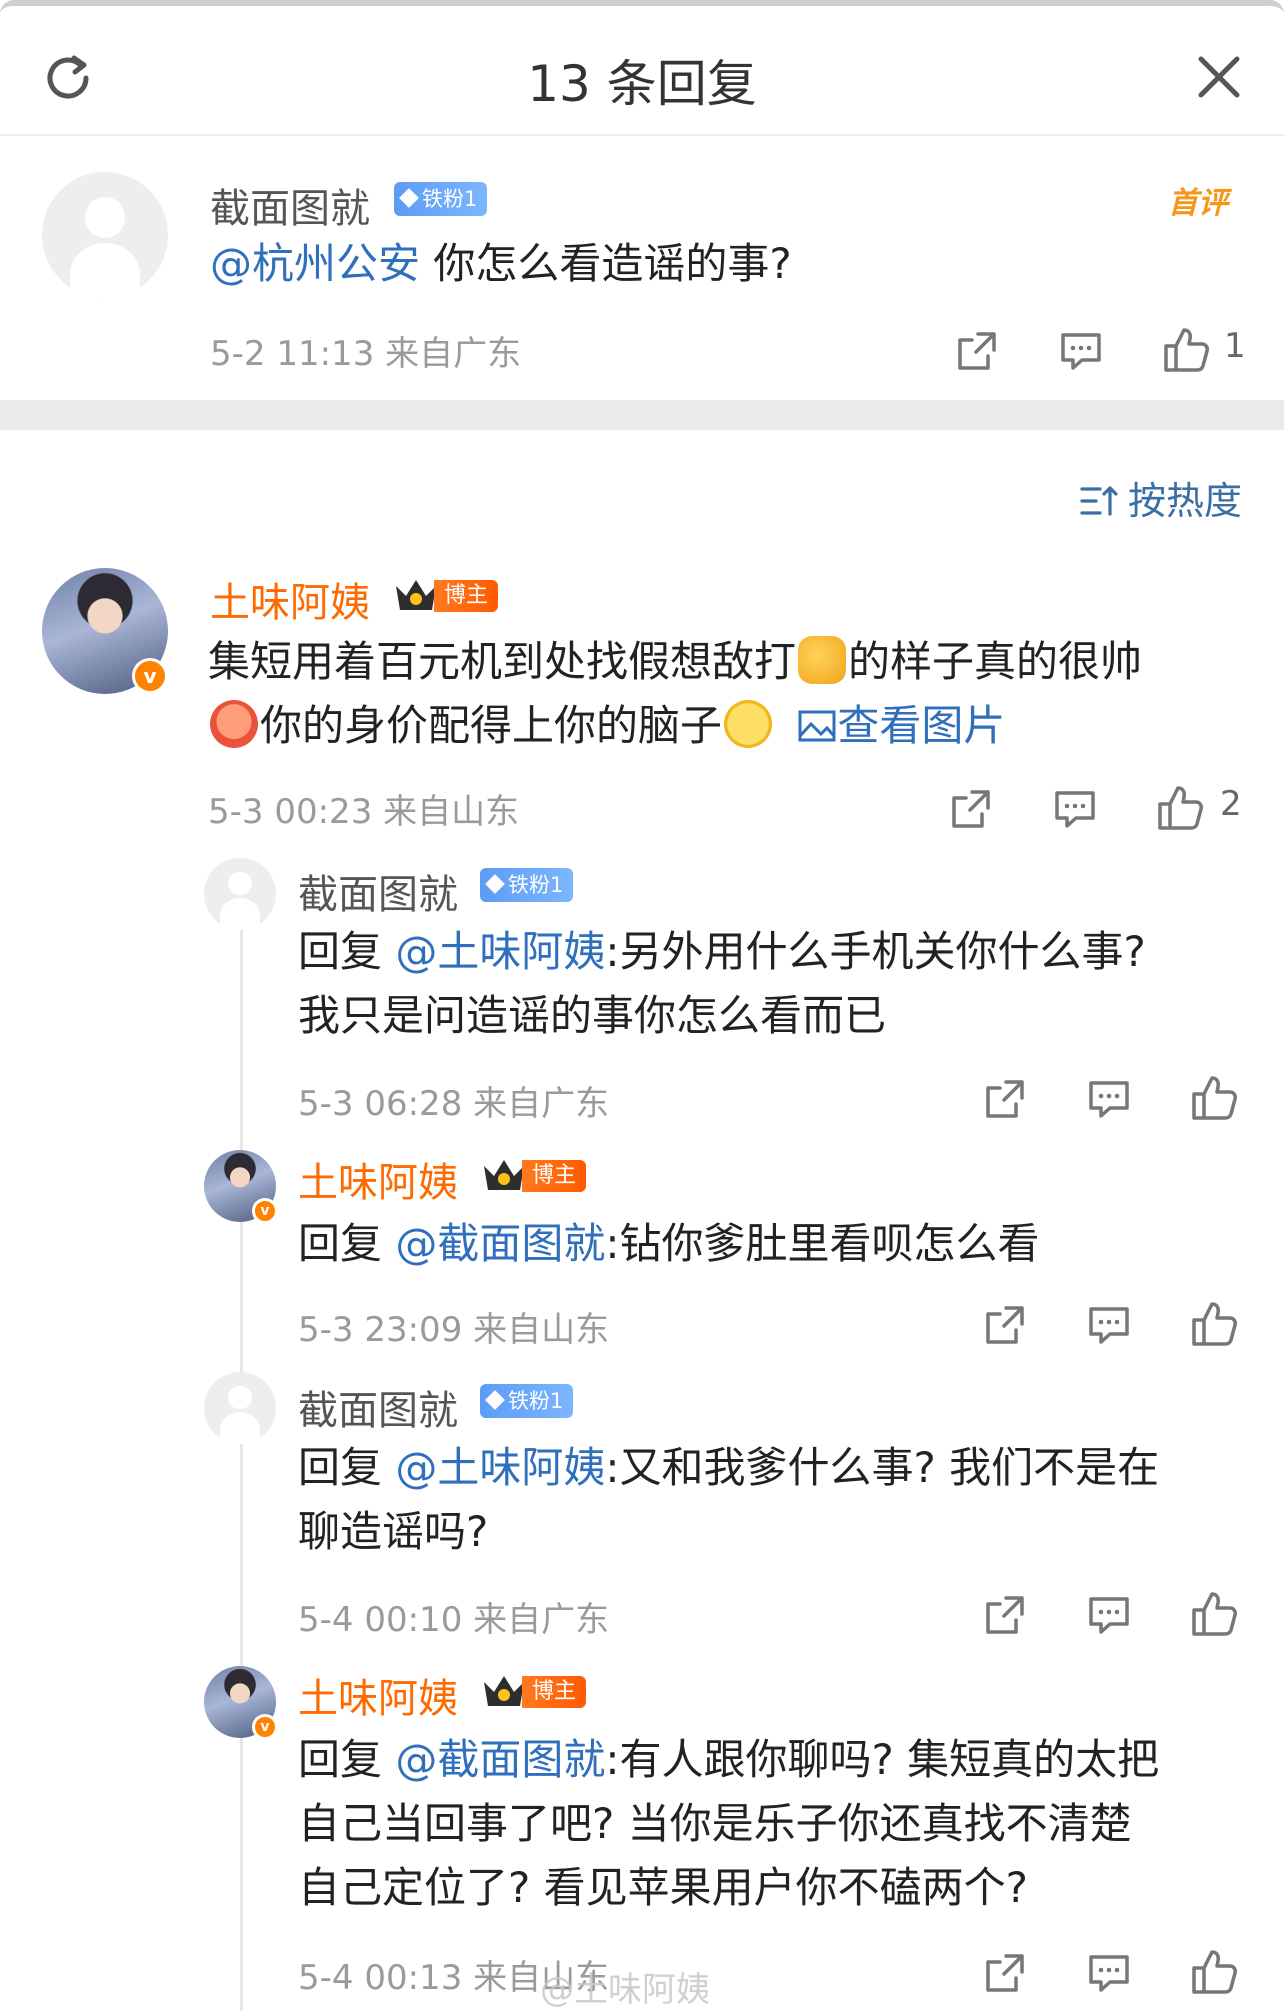 The height and width of the screenshot is (2011, 1284). What do you see at coordinates (366, 354) in the screenshot?
I see `comment-meta: 5-2 11:13 来自广东` at bounding box center [366, 354].